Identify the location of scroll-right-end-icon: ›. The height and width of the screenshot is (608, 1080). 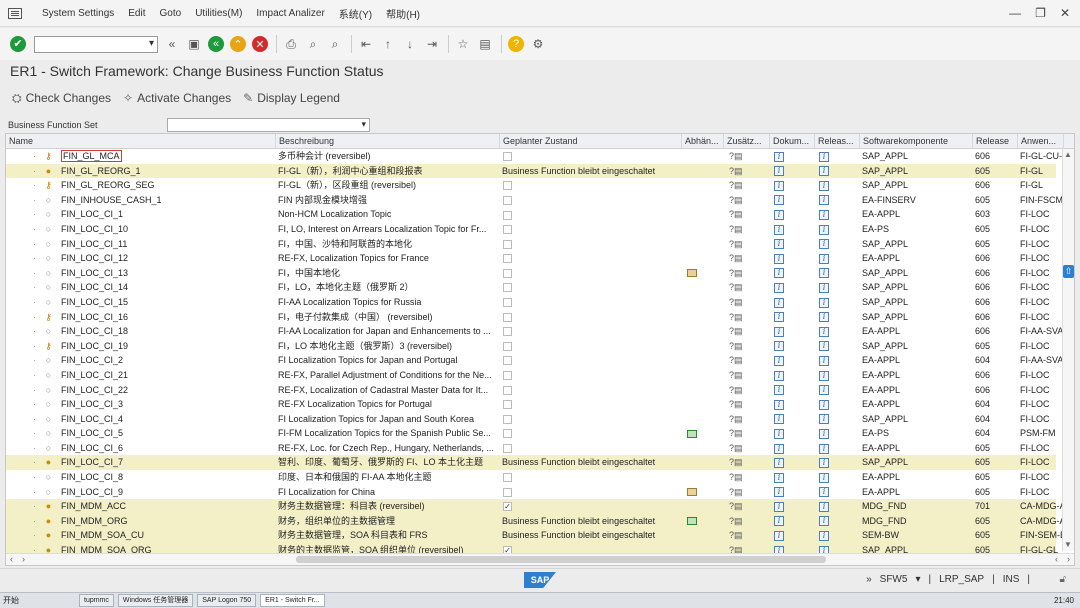
(1068, 559).